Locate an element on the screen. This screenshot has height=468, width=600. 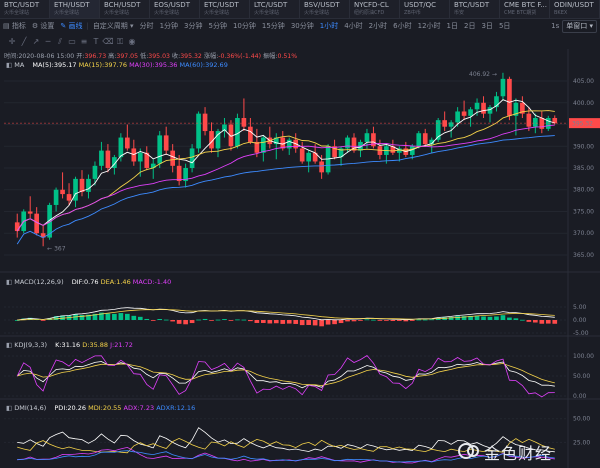
watermark-text: 金色财经 is located at coordinates (518, 453).